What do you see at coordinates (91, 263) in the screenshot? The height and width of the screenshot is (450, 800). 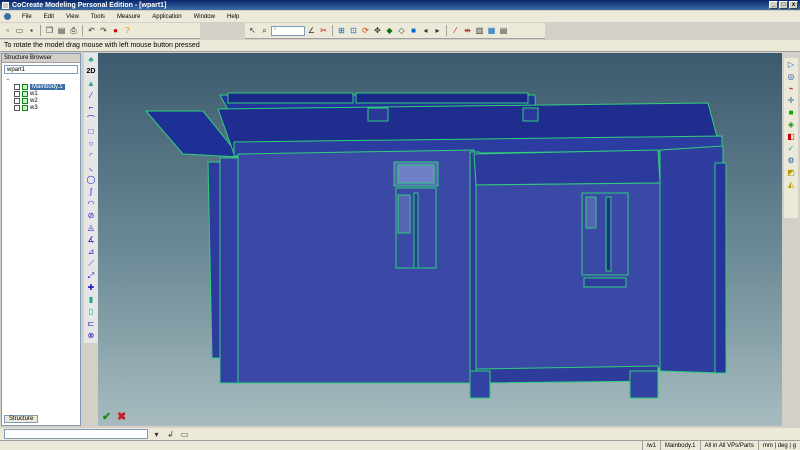 I see `construction-line-icon: ⟋` at bounding box center [91, 263].